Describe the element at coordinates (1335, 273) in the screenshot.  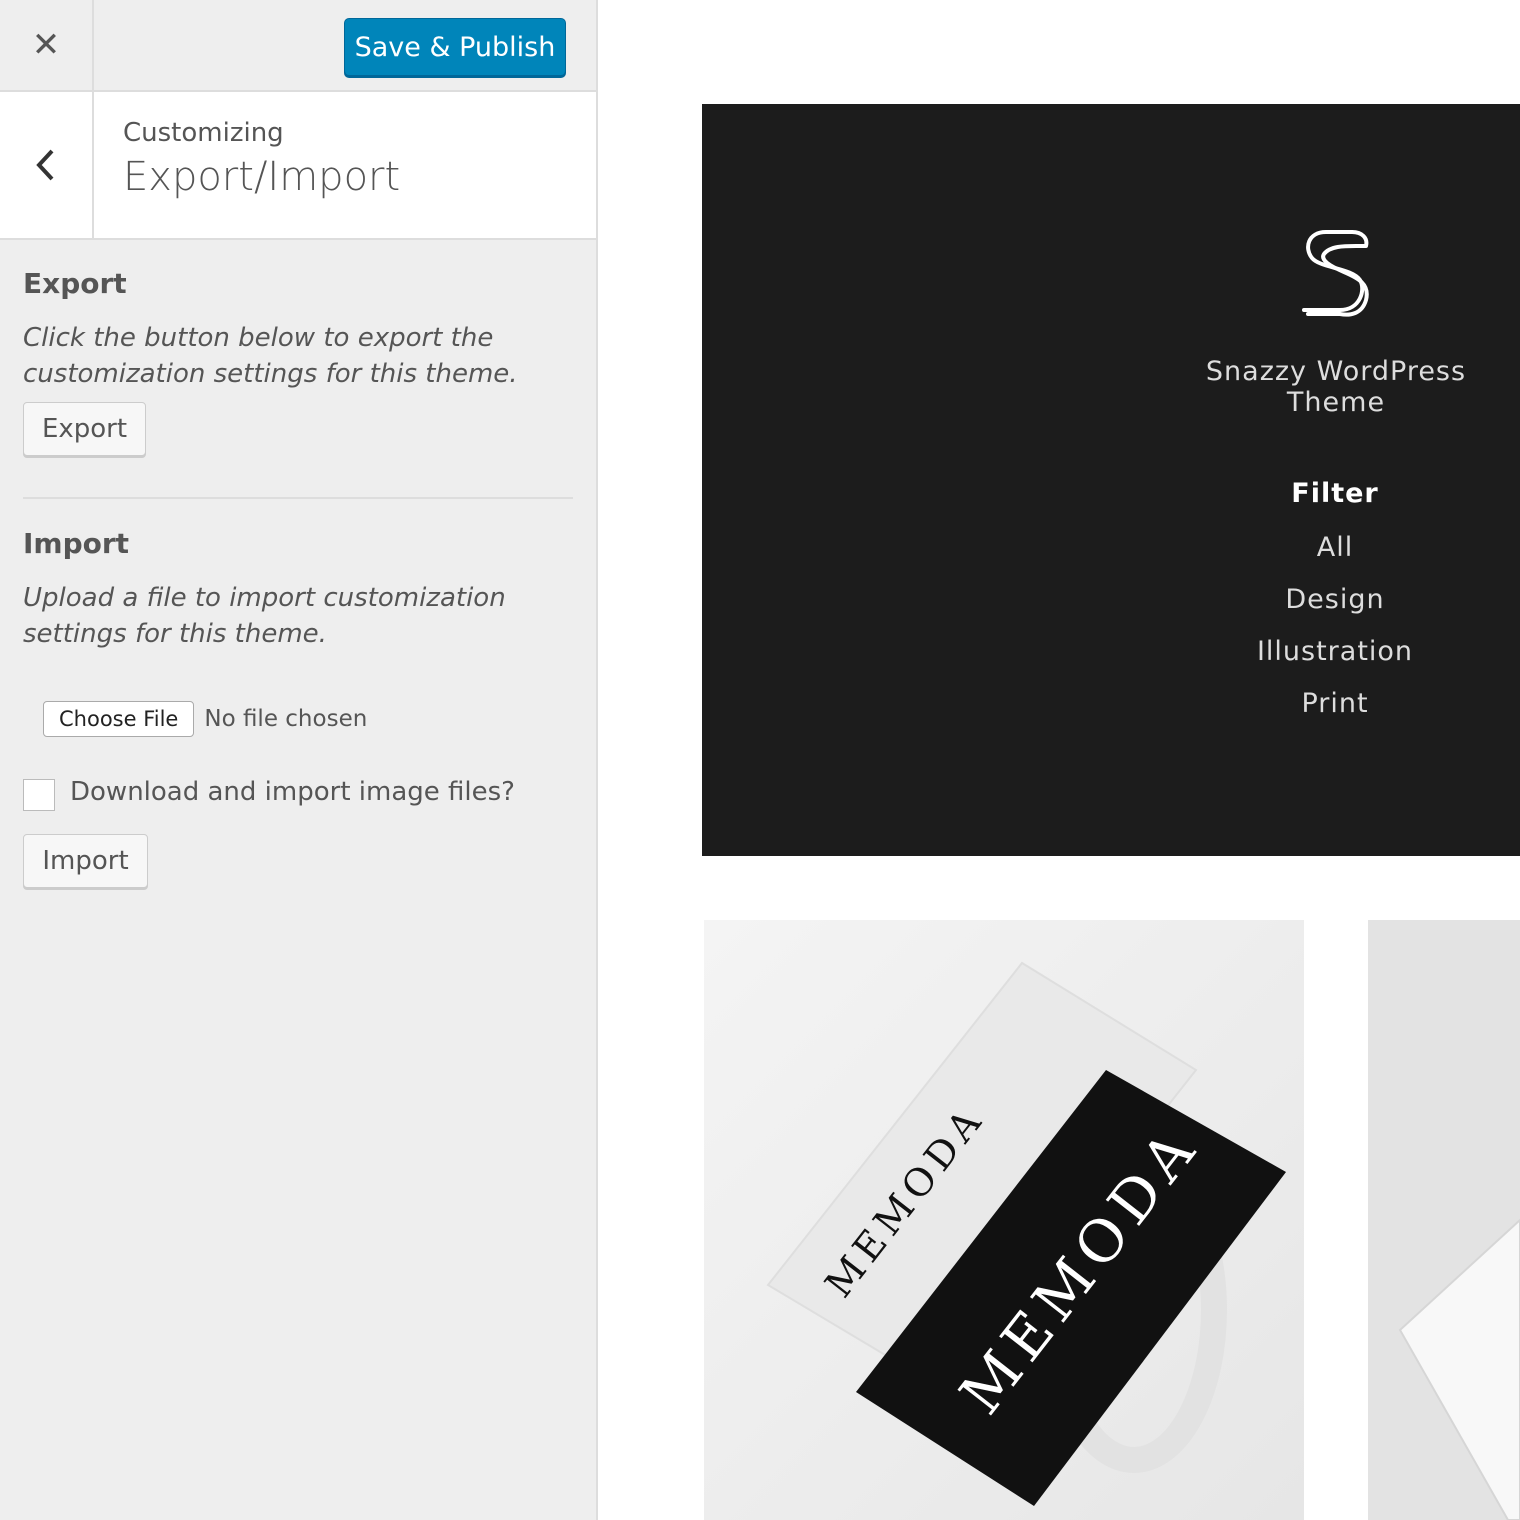
I see `snazzy-s-logo` at that location.